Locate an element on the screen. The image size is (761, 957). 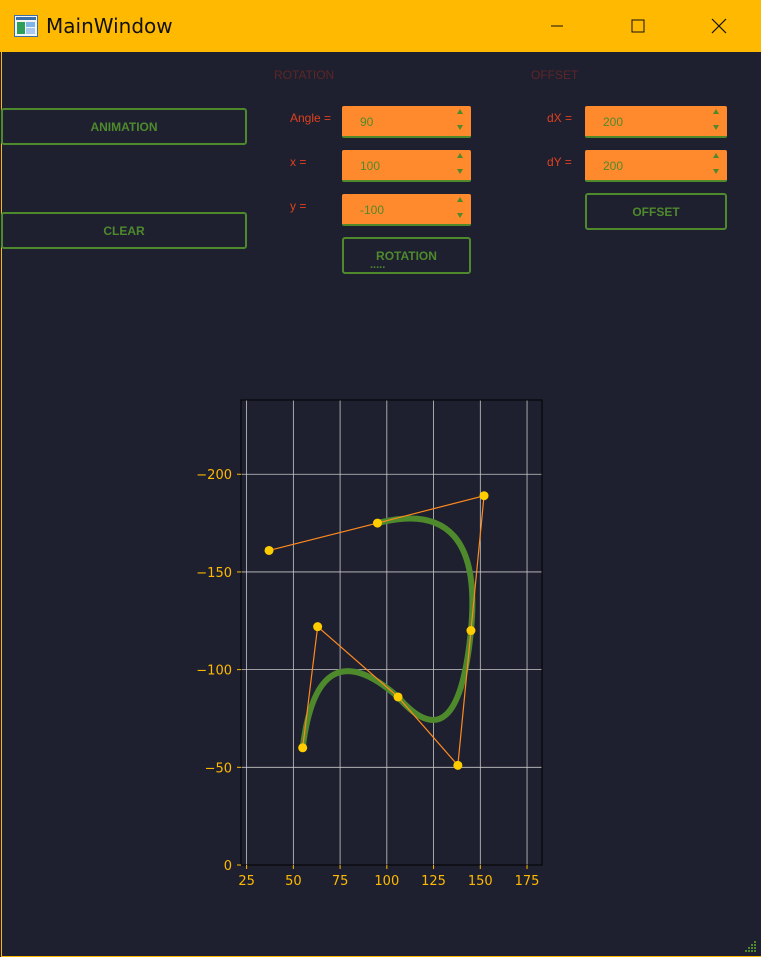
close-icon is located at coordinates (719, 26).